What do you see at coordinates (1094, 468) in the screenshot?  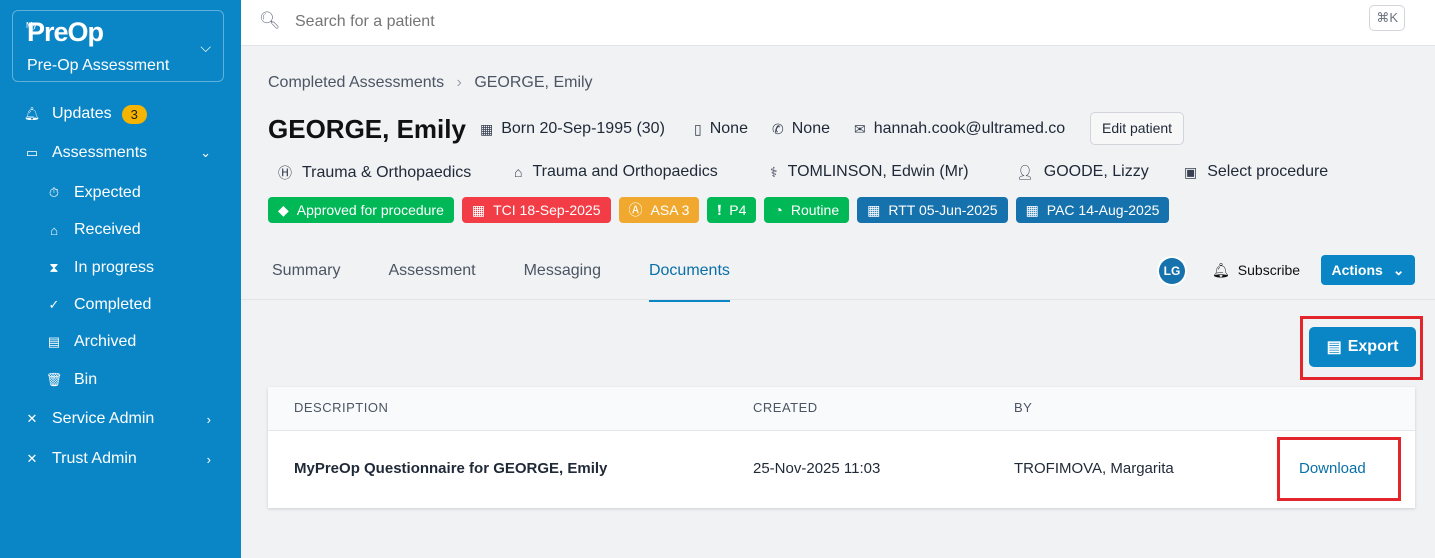 I see `document-by: TROFIMOVA, Margarita` at bounding box center [1094, 468].